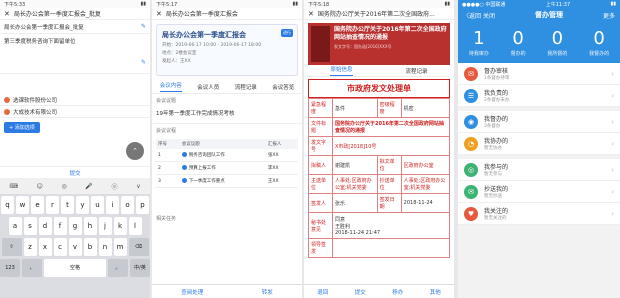 The height and width of the screenshot is (298, 620). Describe the element at coordinates (32, 268) in the screenshot. I see `key: ，` at that location.